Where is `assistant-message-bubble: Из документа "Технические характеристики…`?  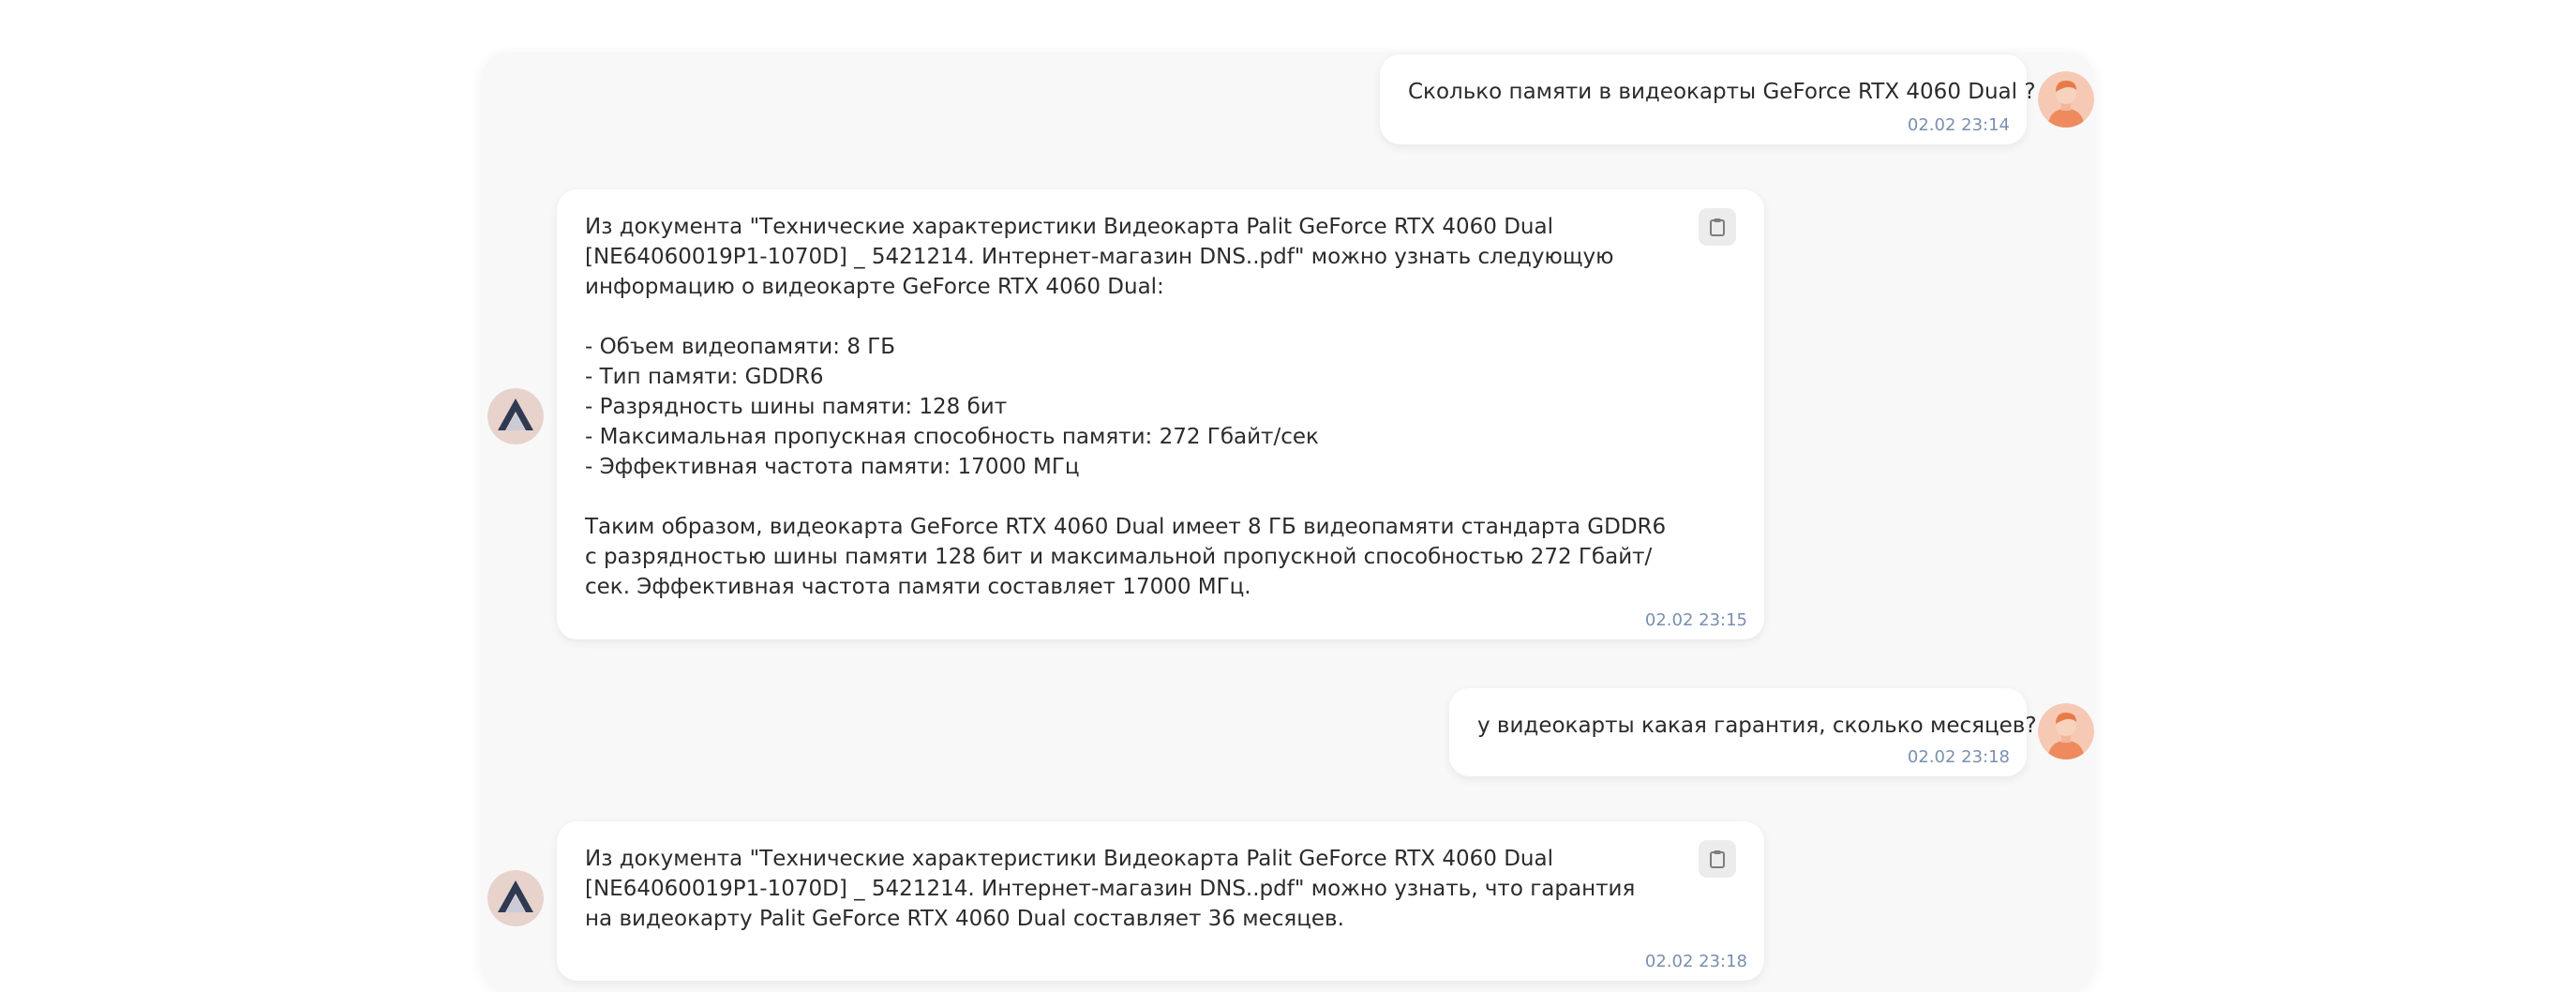 assistant-message-bubble: Из документа "Технические характеристики… is located at coordinates (1160, 901).